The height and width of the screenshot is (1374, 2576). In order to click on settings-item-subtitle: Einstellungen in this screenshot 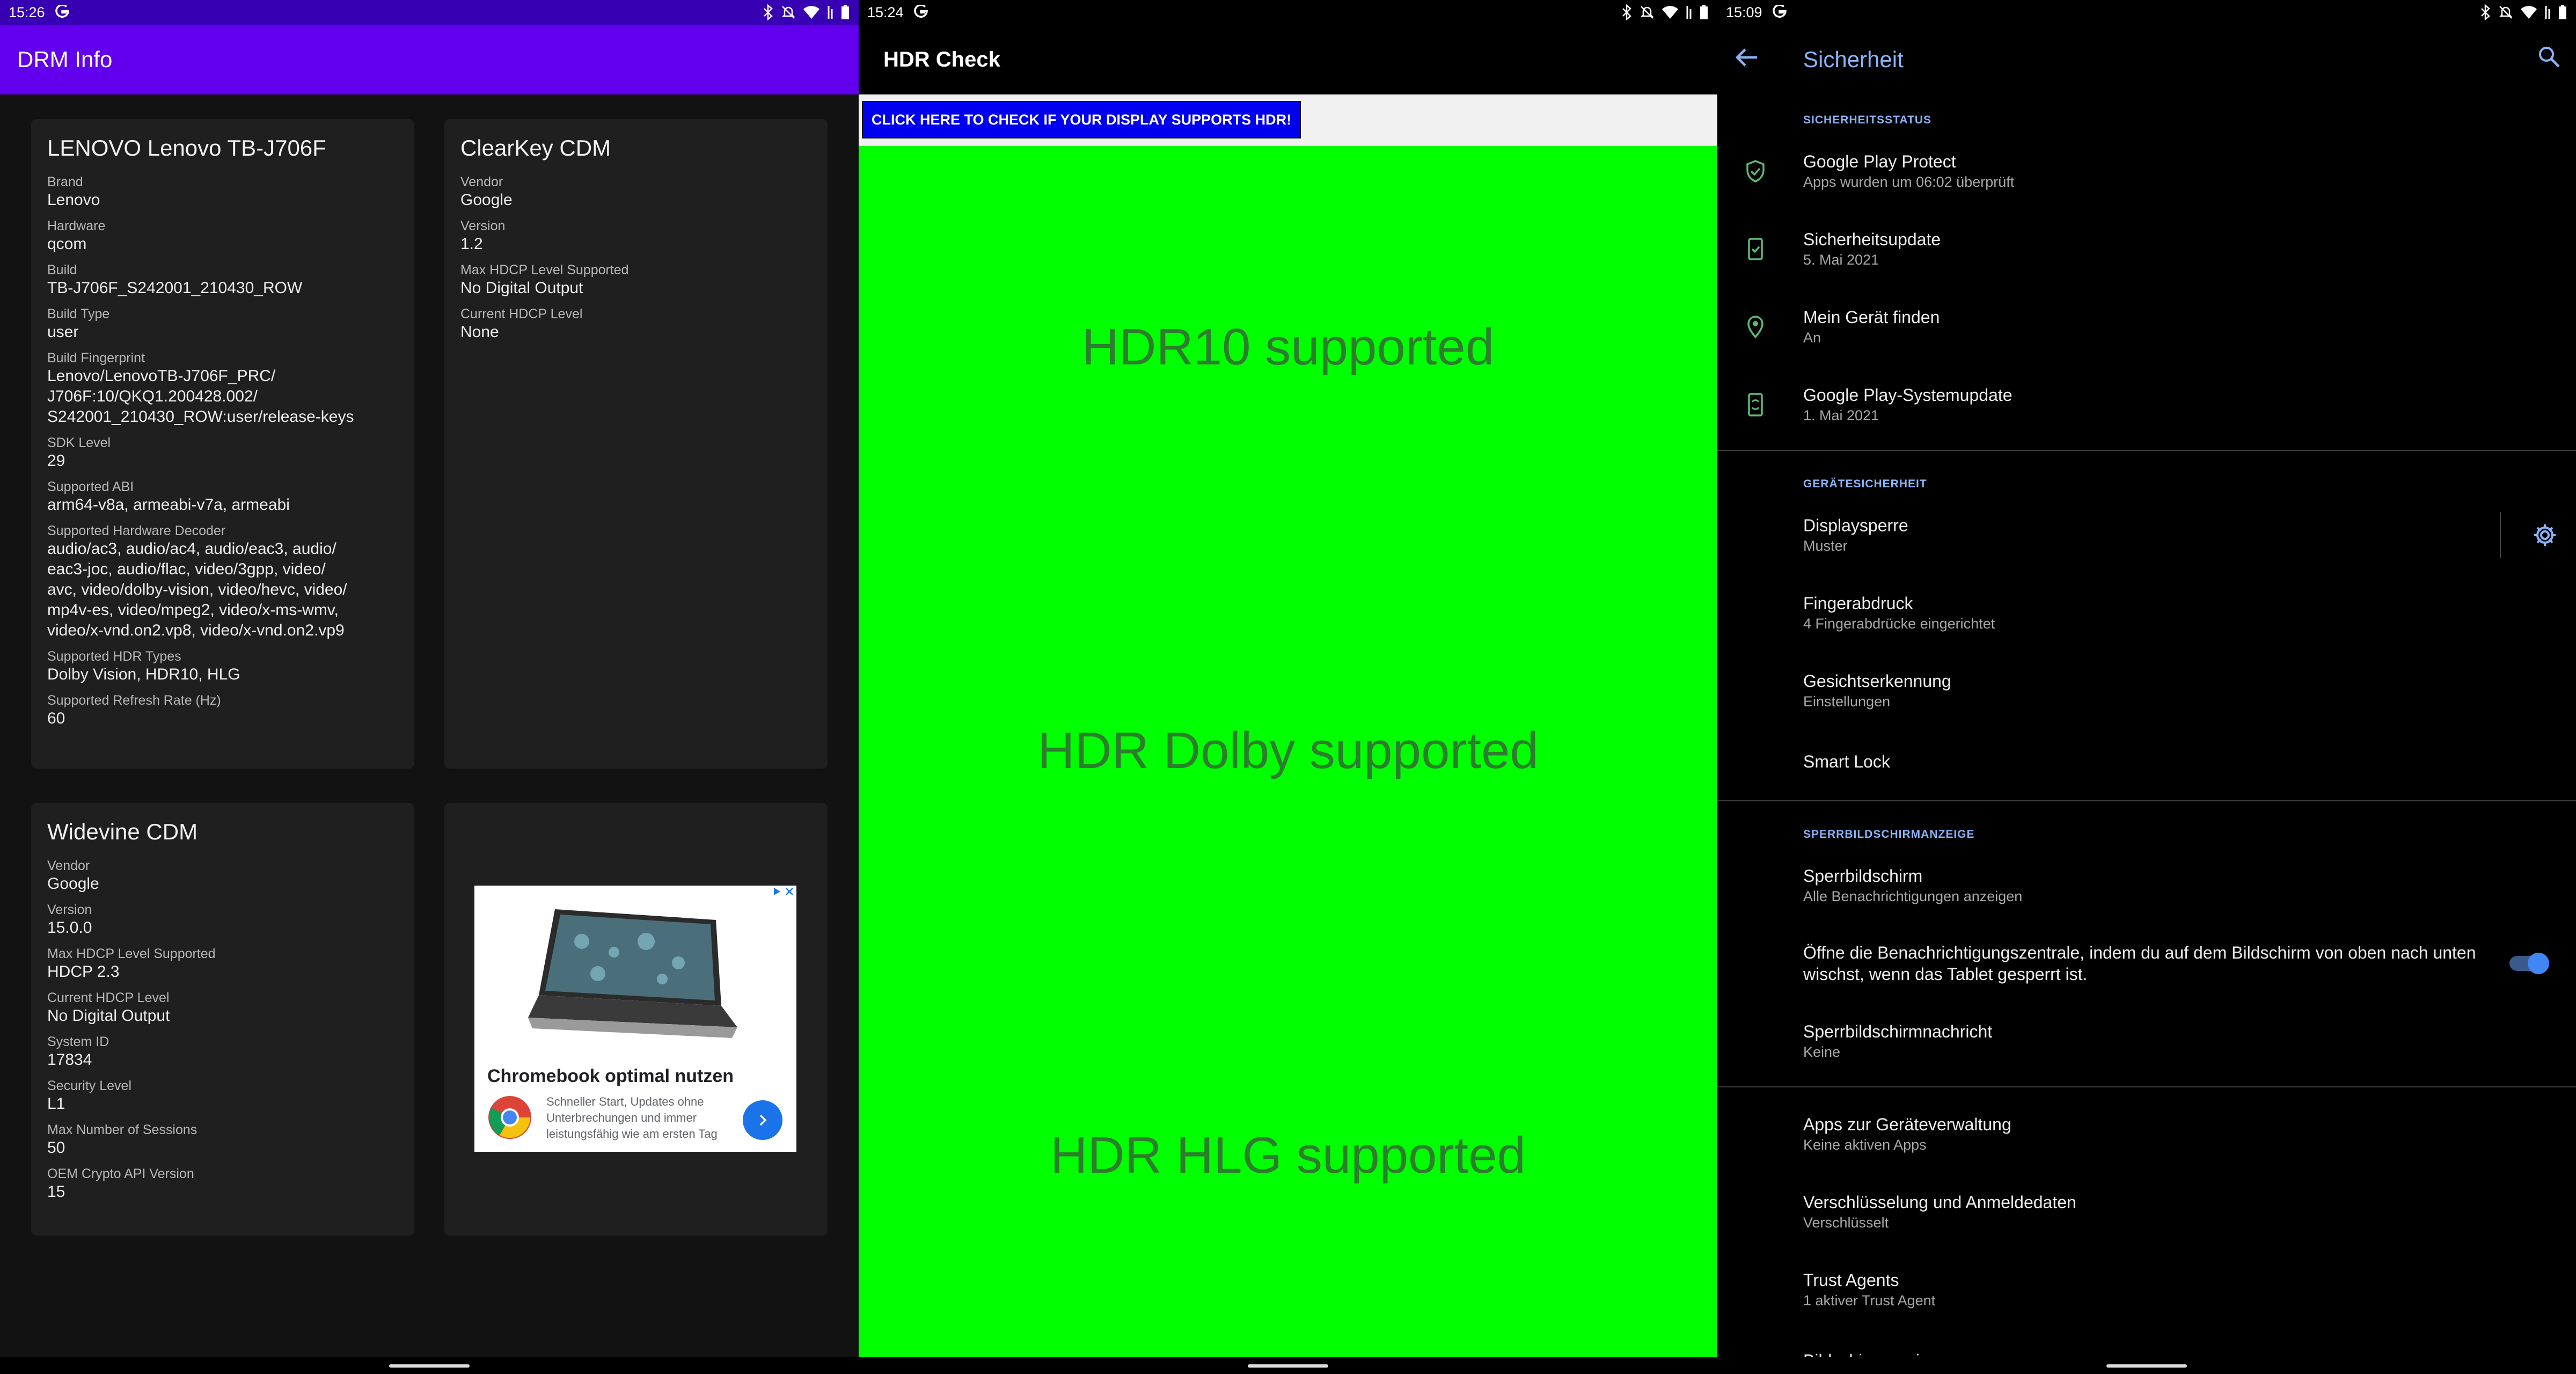, I will do `click(1847, 701)`.